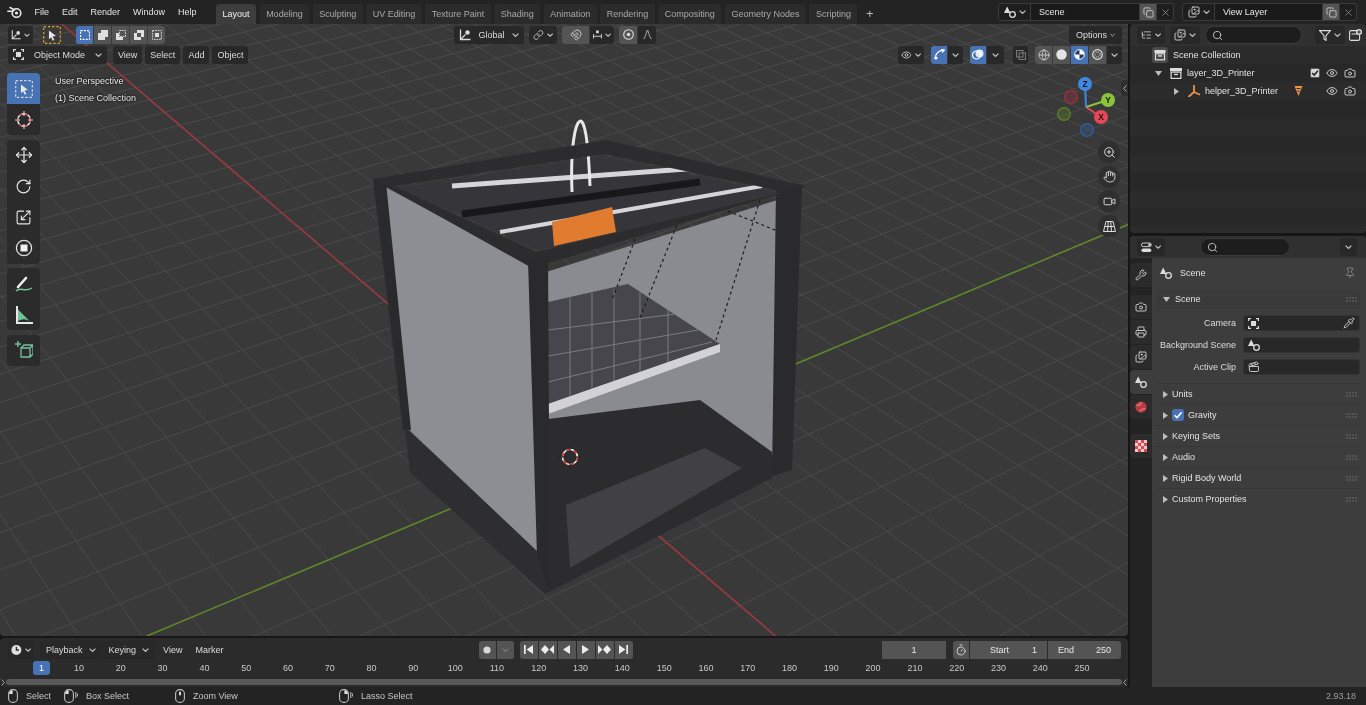  What do you see at coordinates (570, 14) in the screenshot?
I see `workspace-tab: Animation` at bounding box center [570, 14].